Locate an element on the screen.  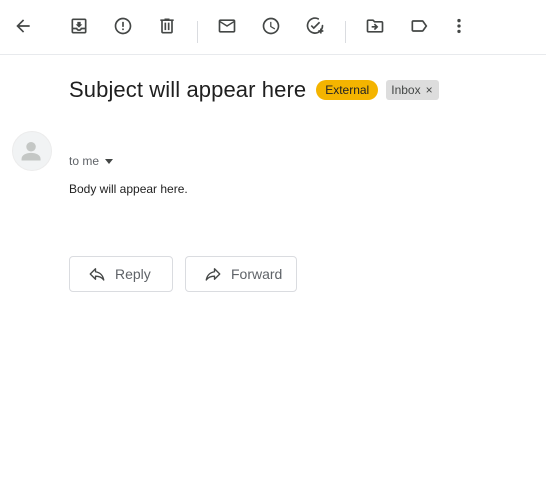
message-body: Body will appear here. is located at coordinates (128, 189).